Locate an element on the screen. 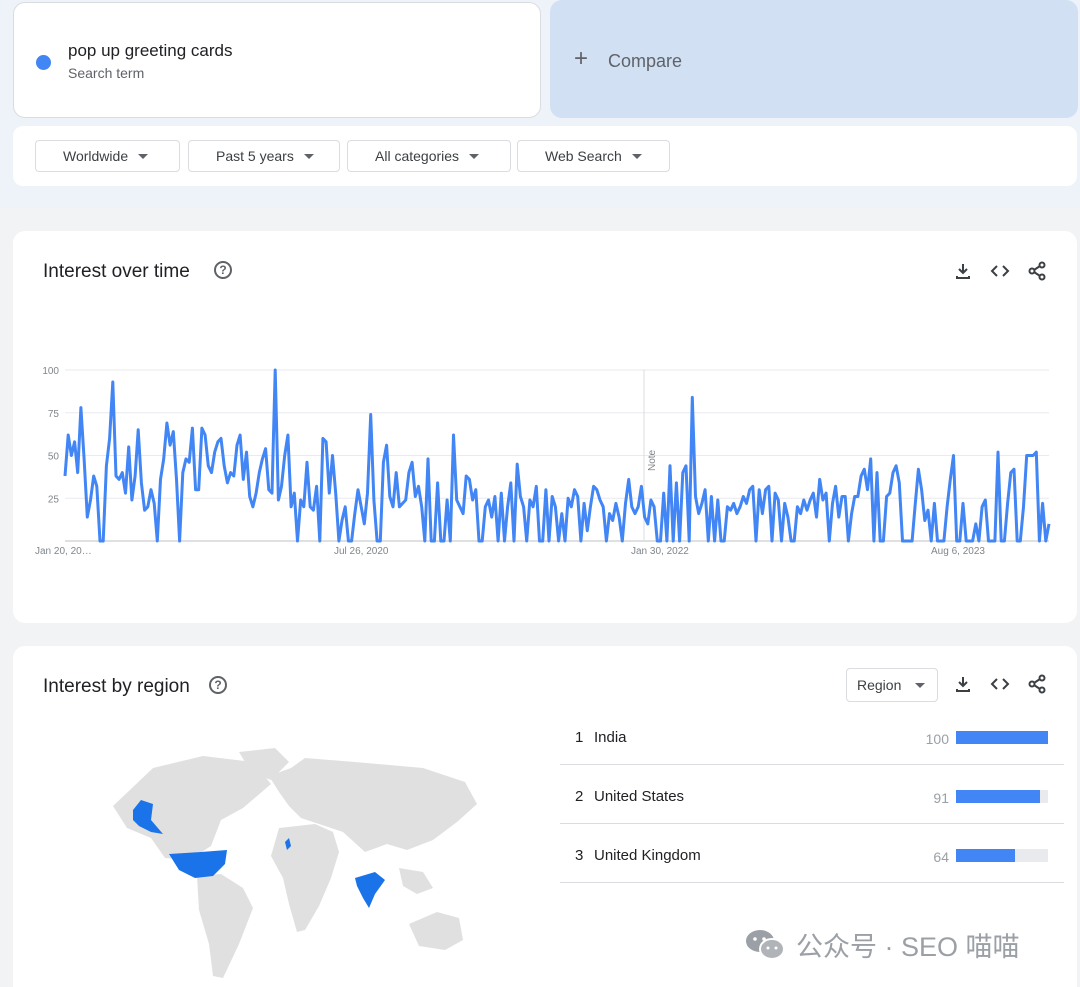 The height and width of the screenshot is (987, 1080). search-term-card: pop up greeting cards Search term is located at coordinates (277, 60).